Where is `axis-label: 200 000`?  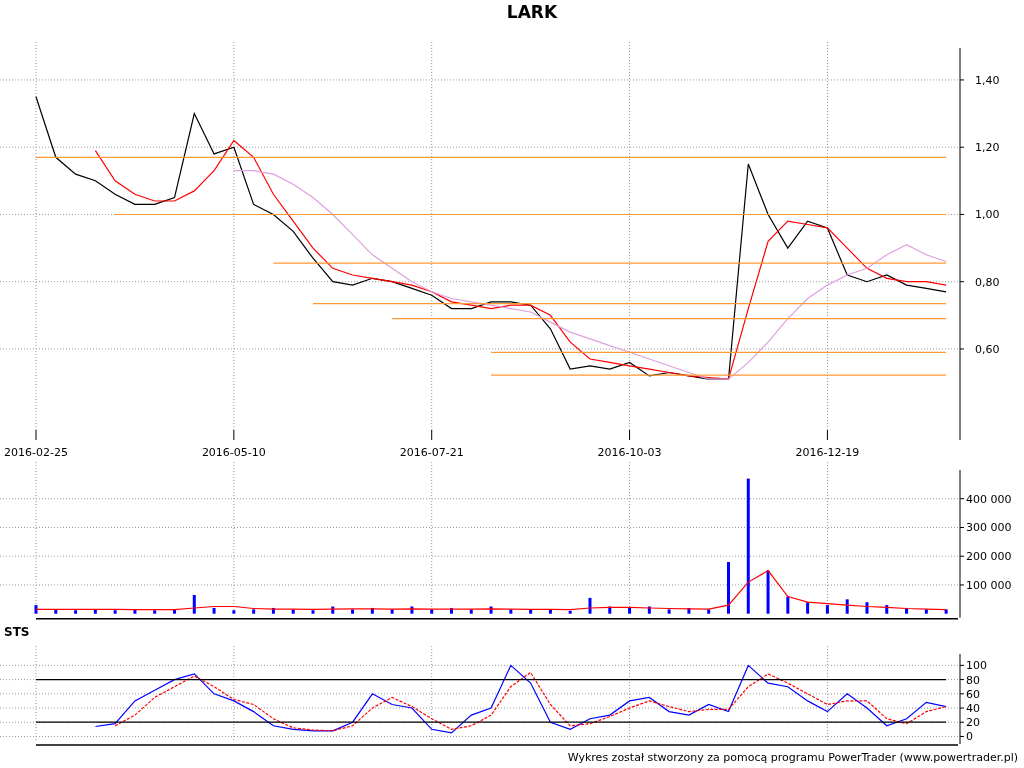
axis-label: 200 000 is located at coordinates (989, 557).